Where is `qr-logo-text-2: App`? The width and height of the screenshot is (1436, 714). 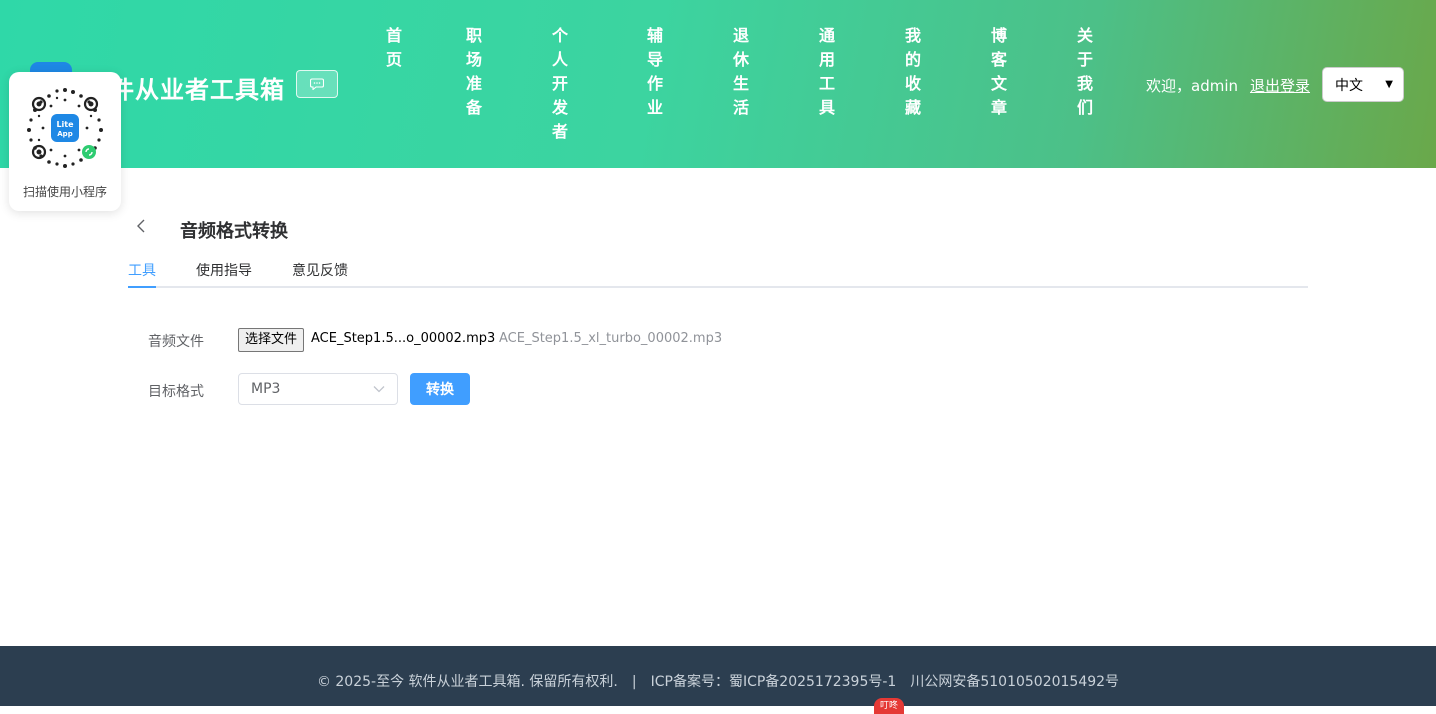
qr-logo-text-2: App is located at coordinates (64, 134).